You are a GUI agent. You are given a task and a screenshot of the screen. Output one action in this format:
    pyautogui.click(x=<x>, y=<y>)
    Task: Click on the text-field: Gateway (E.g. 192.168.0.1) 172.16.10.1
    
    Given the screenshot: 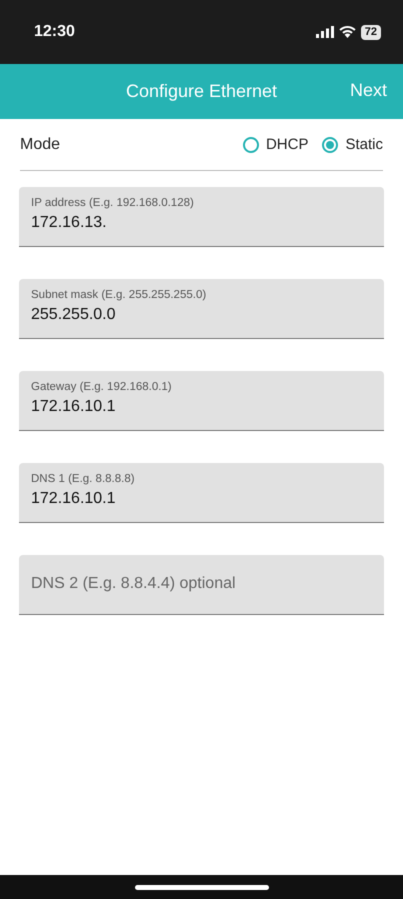 What is the action you would take?
    pyautogui.click(x=201, y=401)
    